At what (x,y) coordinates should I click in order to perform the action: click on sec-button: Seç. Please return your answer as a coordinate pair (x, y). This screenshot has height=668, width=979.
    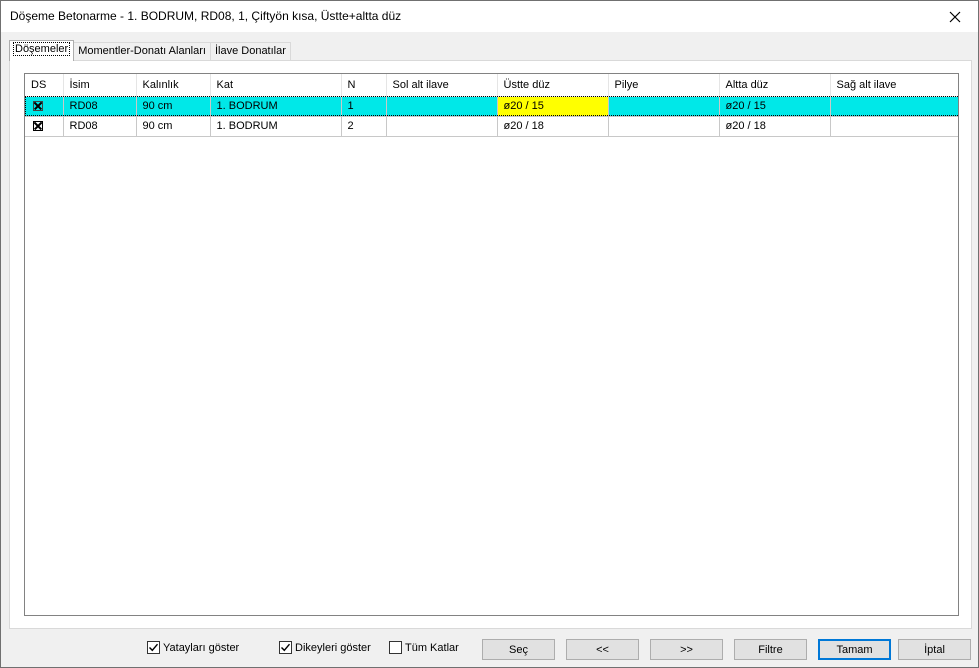
    Looking at the image, I should click on (518, 649).